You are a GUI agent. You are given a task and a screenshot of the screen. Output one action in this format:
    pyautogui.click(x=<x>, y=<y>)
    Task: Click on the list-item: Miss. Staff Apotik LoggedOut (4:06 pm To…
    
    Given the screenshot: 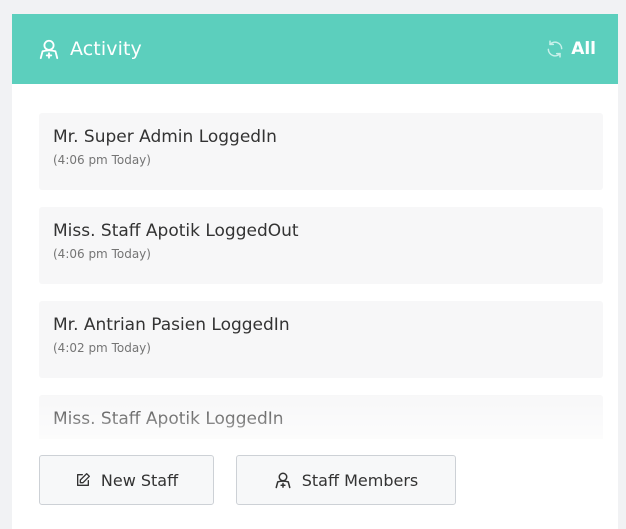 What is the action you would take?
    pyautogui.click(x=321, y=245)
    